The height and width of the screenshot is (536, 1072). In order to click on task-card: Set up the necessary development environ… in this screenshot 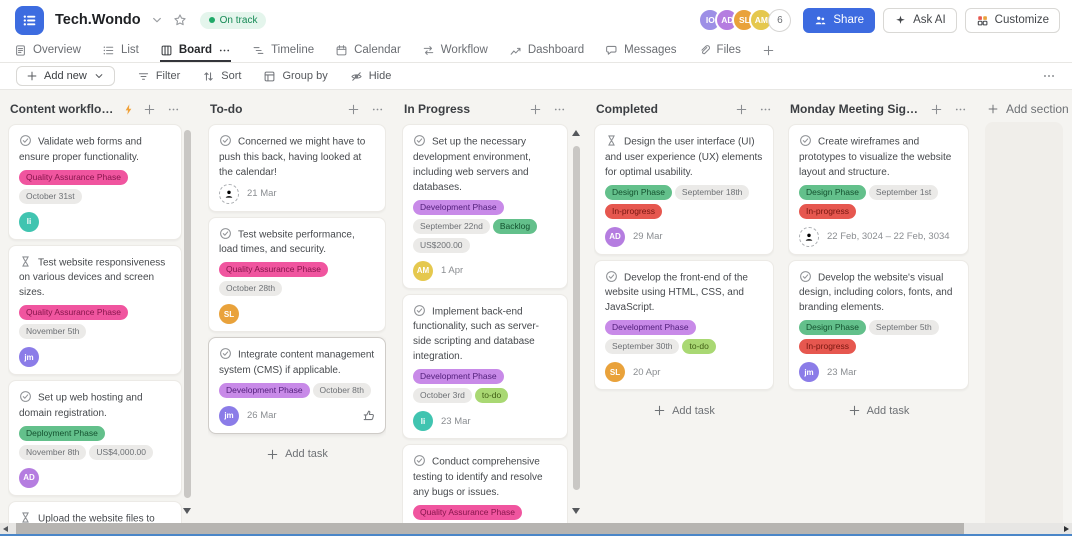, I will do `click(485, 206)`.